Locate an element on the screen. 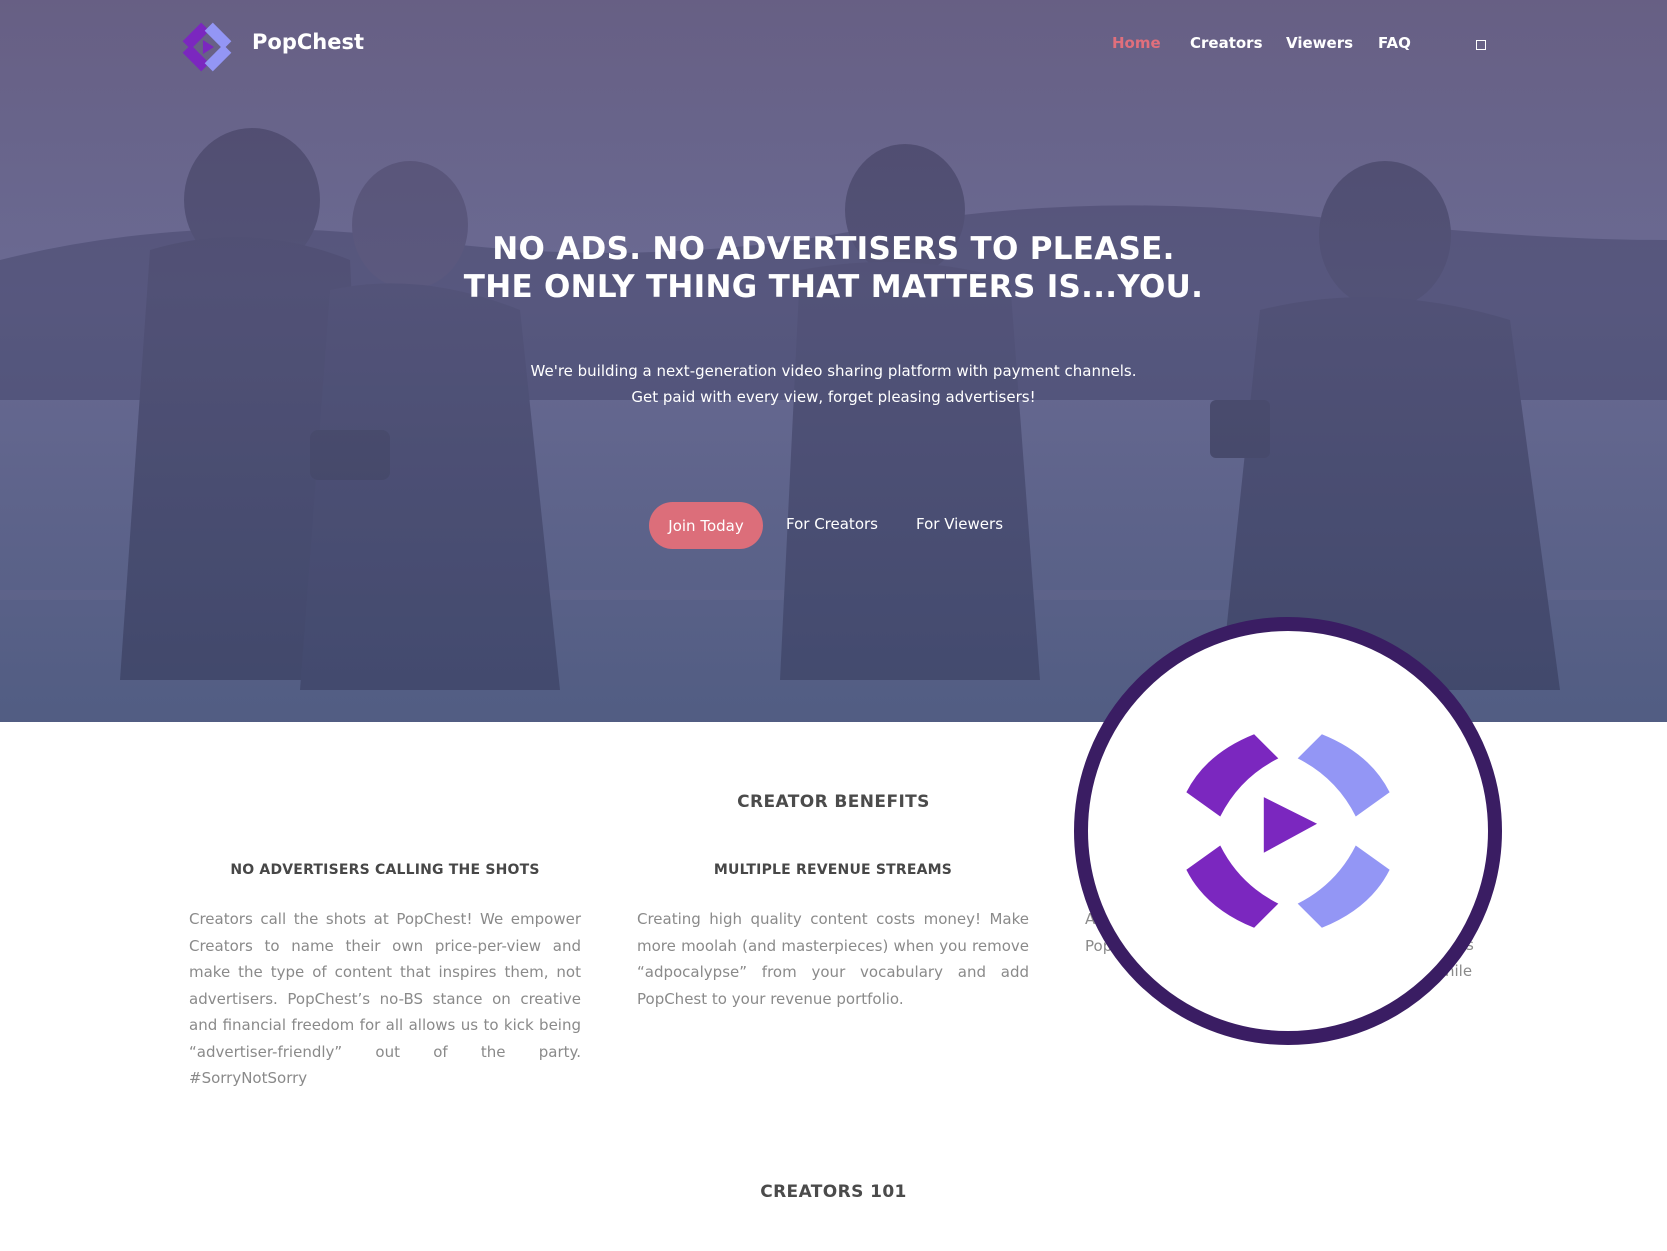 This screenshot has height=1251, width=1667. join-today-button: Join Today is located at coordinates (706, 525).